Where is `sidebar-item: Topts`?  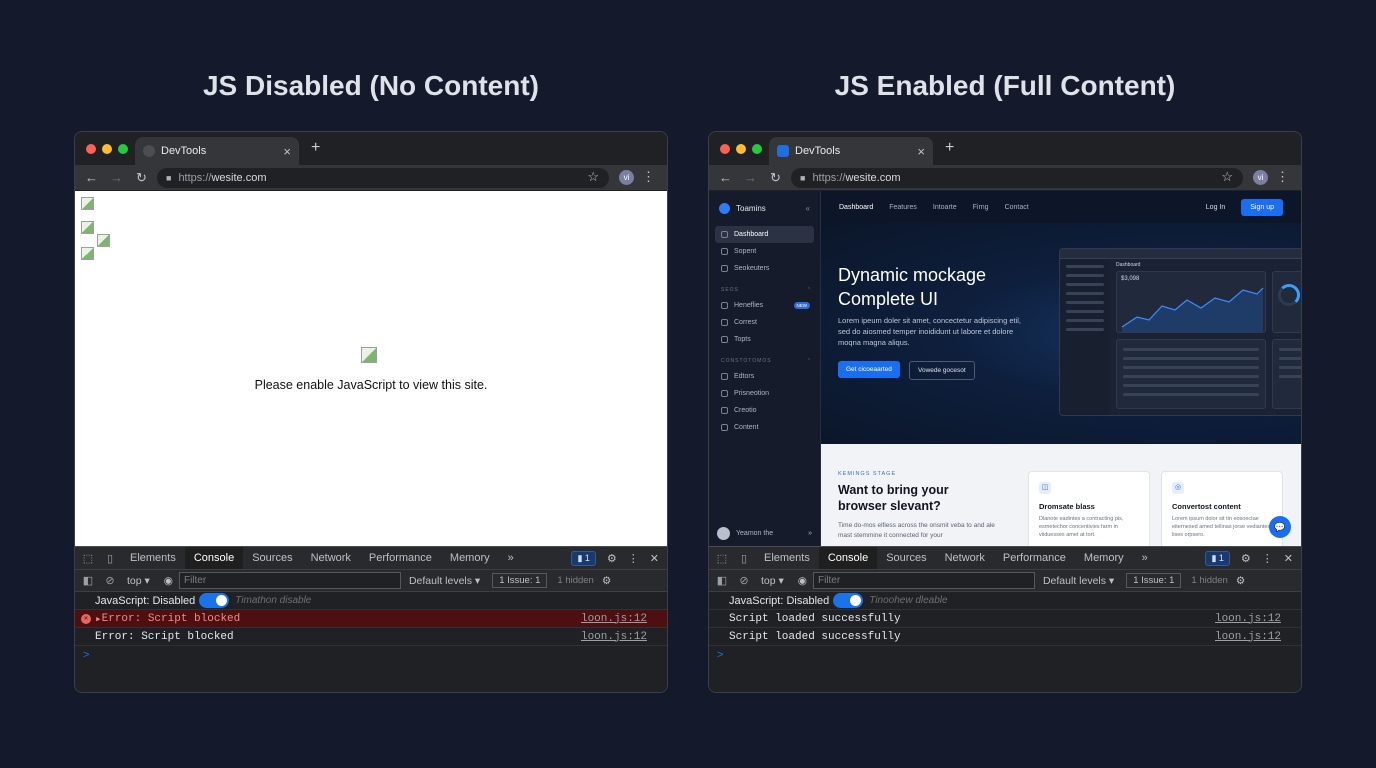 sidebar-item: Topts is located at coordinates (764, 339).